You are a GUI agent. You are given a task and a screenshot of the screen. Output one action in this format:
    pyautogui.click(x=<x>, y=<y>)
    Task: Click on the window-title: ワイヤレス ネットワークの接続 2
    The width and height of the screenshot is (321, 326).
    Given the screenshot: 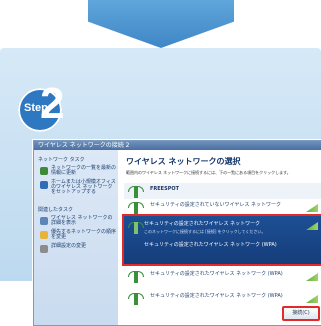 What is the action you would take?
    pyautogui.click(x=84, y=145)
    